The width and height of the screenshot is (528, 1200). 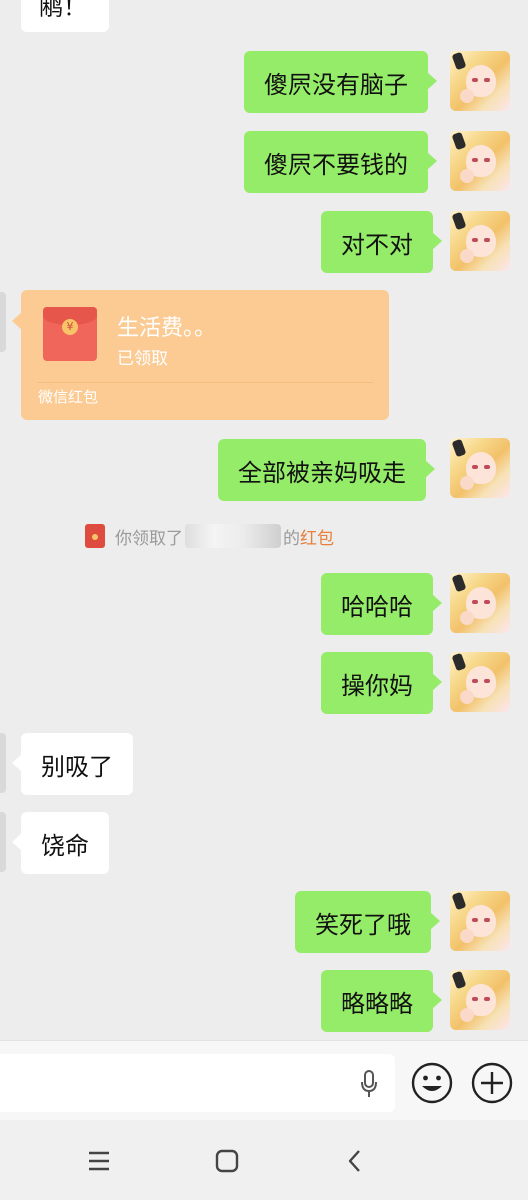 I want to click on message-bubble-outgoing: 全部被亲妈吸走, so click(x=326, y=470).